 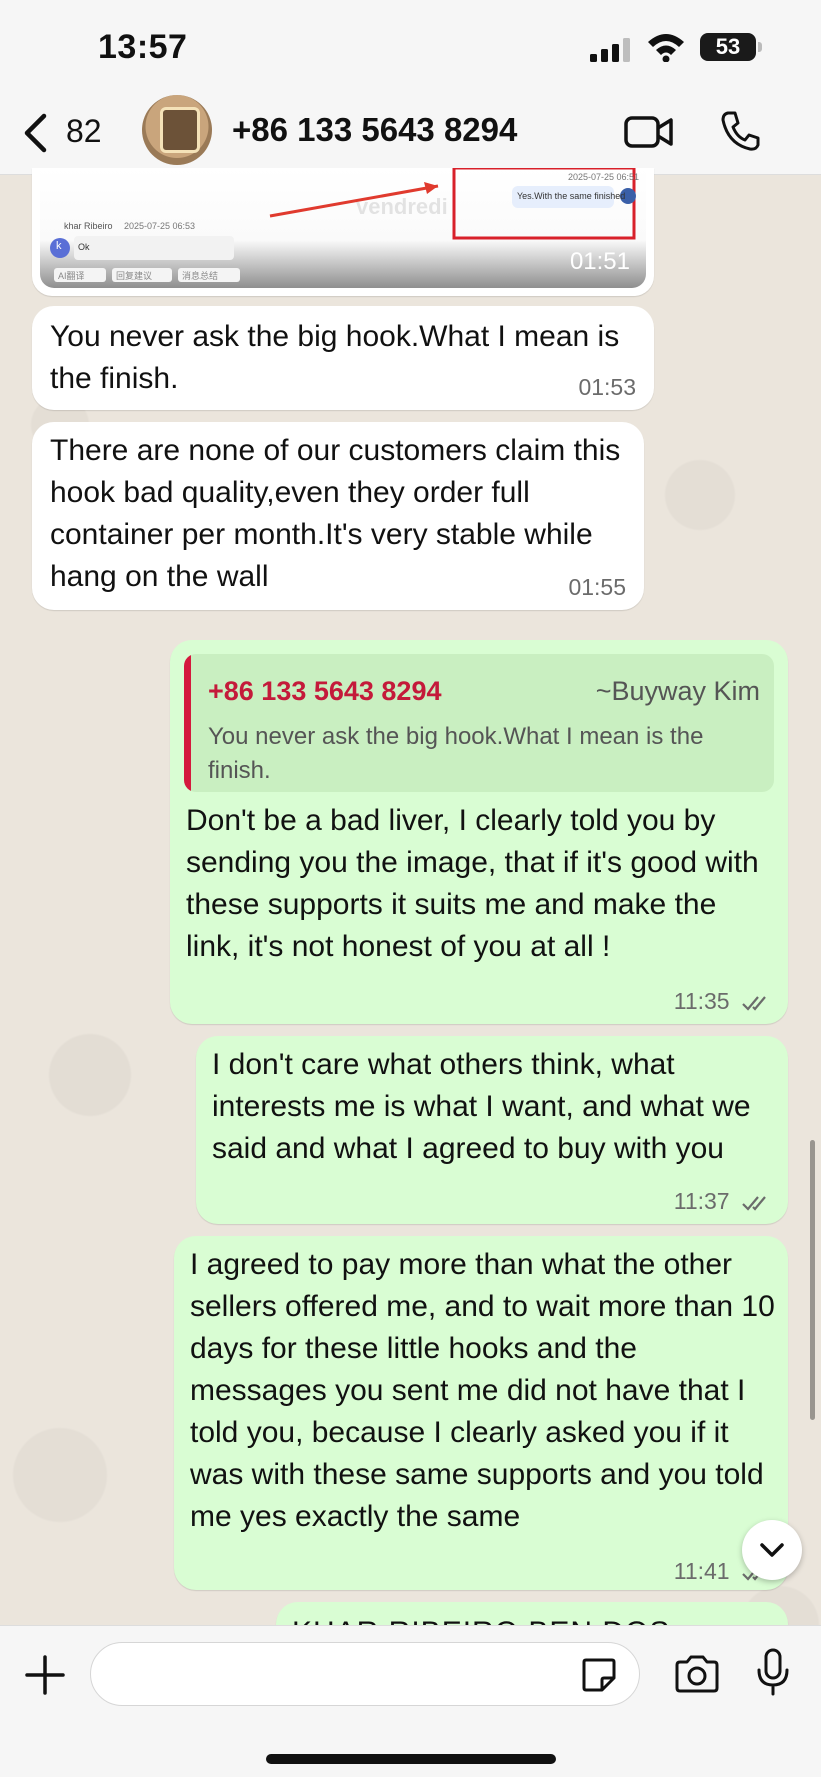 I want to click on reply-accent-bar, so click(x=187, y=723).